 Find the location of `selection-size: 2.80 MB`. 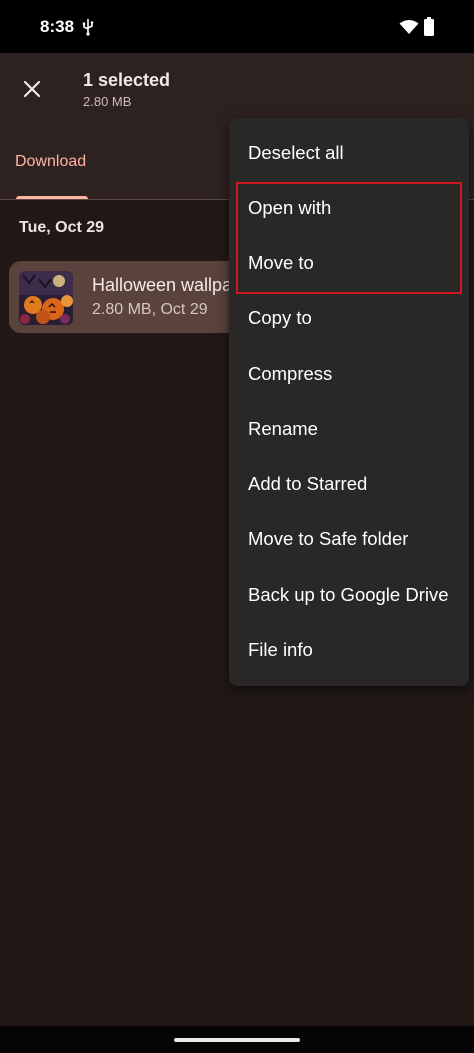

selection-size: 2.80 MB is located at coordinates (107, 101).